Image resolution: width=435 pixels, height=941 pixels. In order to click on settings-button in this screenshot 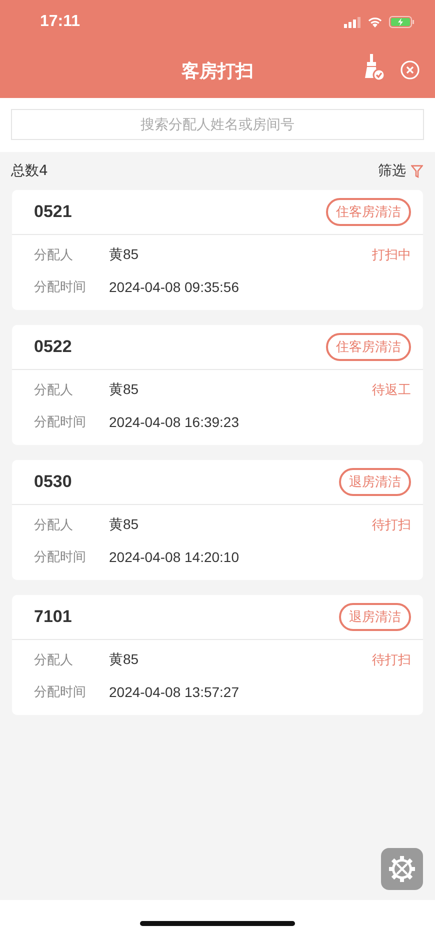, I will do `click(402, 869)`.